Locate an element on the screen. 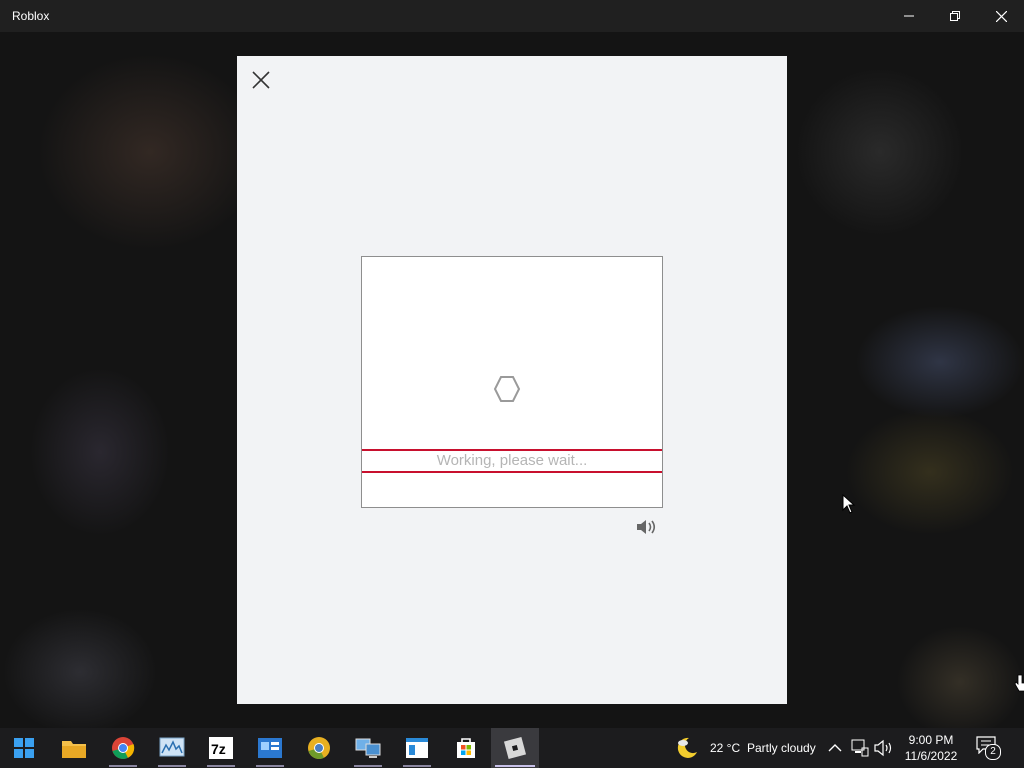  roblox-icon is located at coordinates (515, 748).